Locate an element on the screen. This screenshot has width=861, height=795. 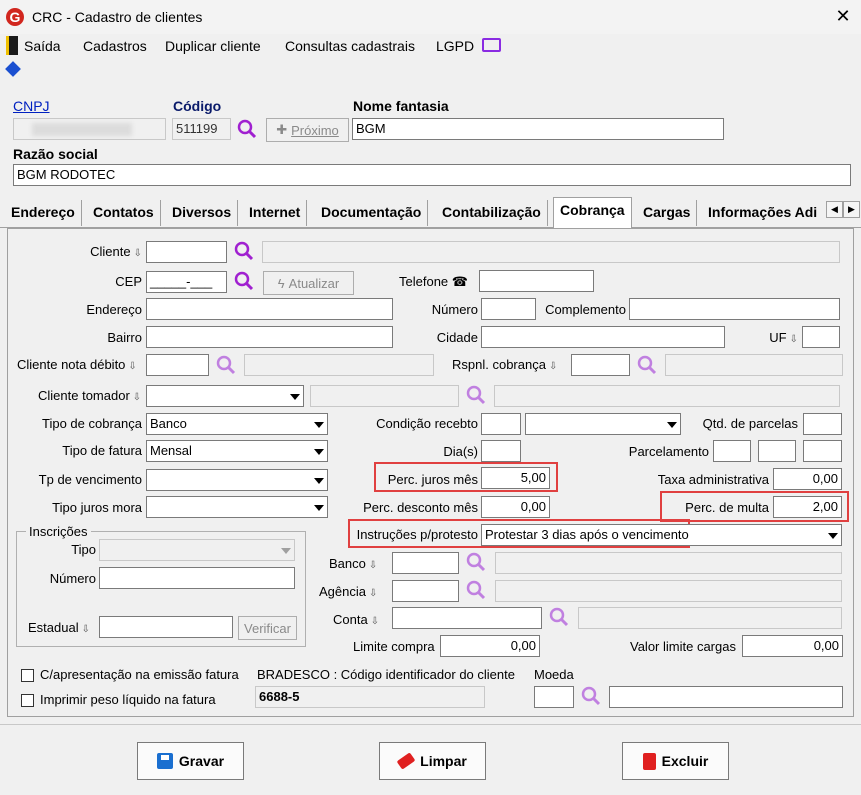
proximo-button: ✚ Próximo is located at coordinates (307, 130).